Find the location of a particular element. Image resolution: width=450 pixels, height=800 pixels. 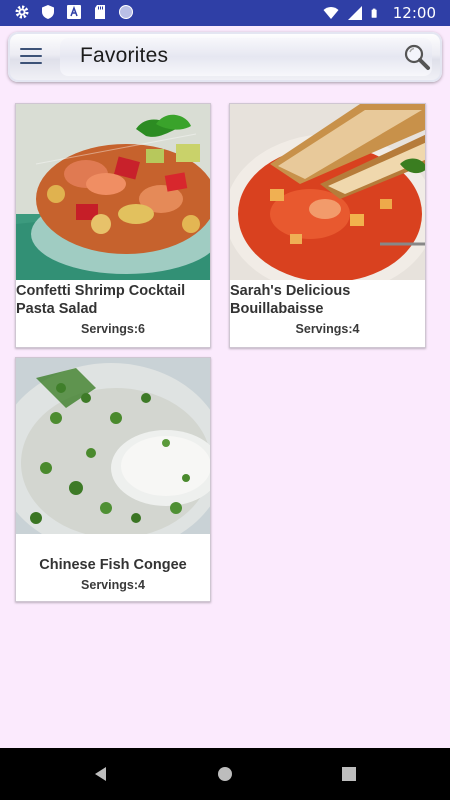

search-icon is located at coordinates (417, 57).